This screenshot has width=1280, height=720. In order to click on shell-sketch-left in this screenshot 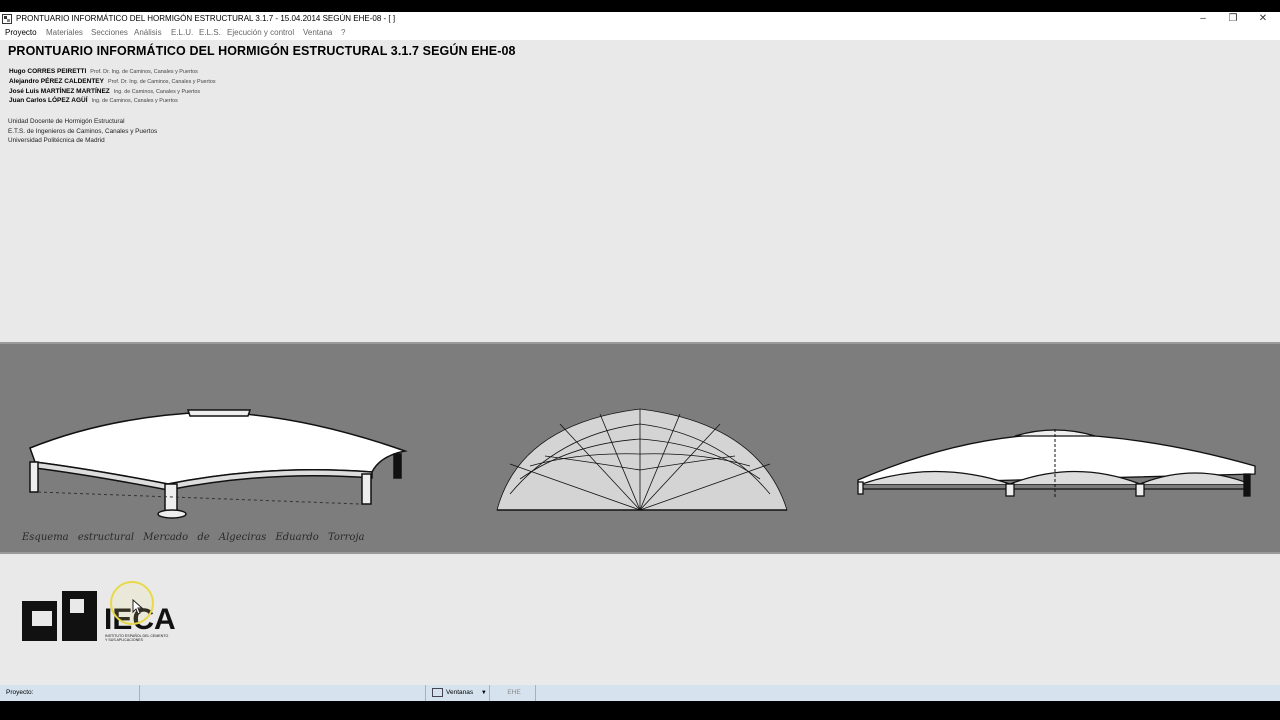, I will do `click(218, 464)`.